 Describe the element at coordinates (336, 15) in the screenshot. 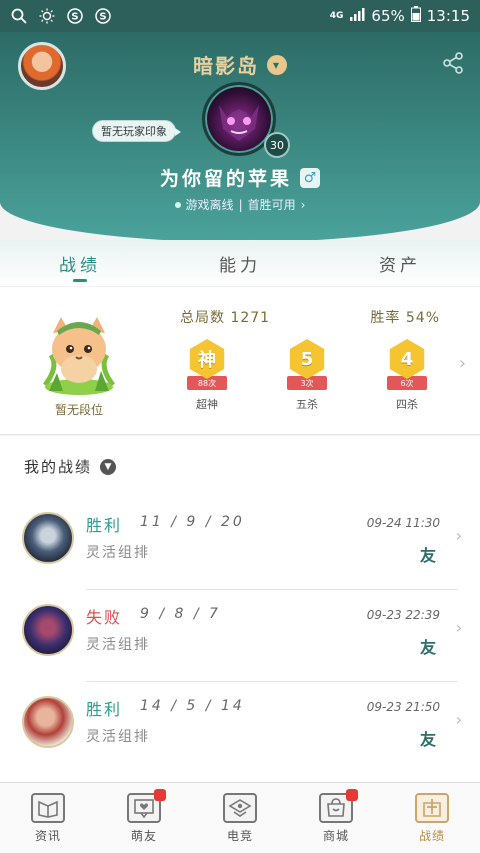

I see `network-type: 4G` at that location.